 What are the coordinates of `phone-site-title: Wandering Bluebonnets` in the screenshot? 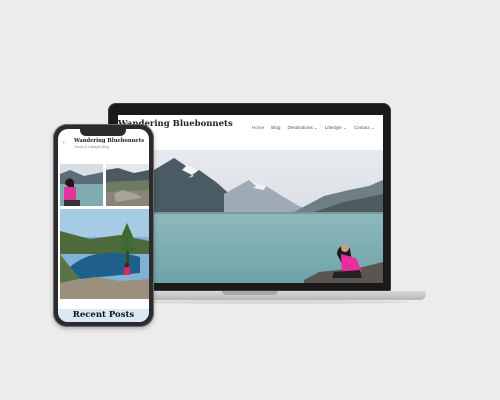 It's located at (109, 141).